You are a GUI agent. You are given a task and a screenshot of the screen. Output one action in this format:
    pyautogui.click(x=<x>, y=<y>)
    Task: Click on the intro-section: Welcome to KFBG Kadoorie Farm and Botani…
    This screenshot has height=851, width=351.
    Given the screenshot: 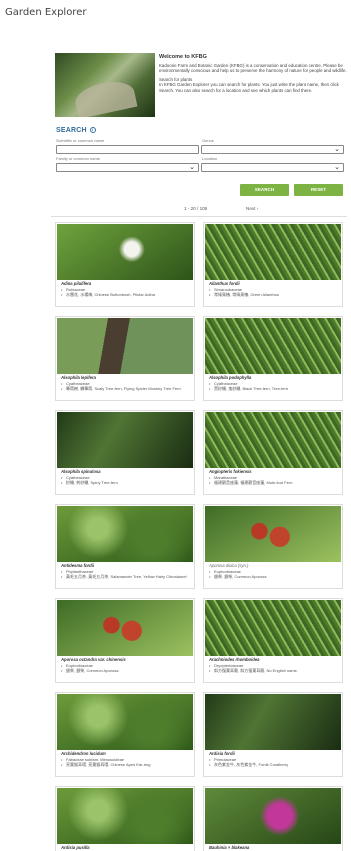 What is the action you would take?
    pyautogui.click(x=201, y=86)
    